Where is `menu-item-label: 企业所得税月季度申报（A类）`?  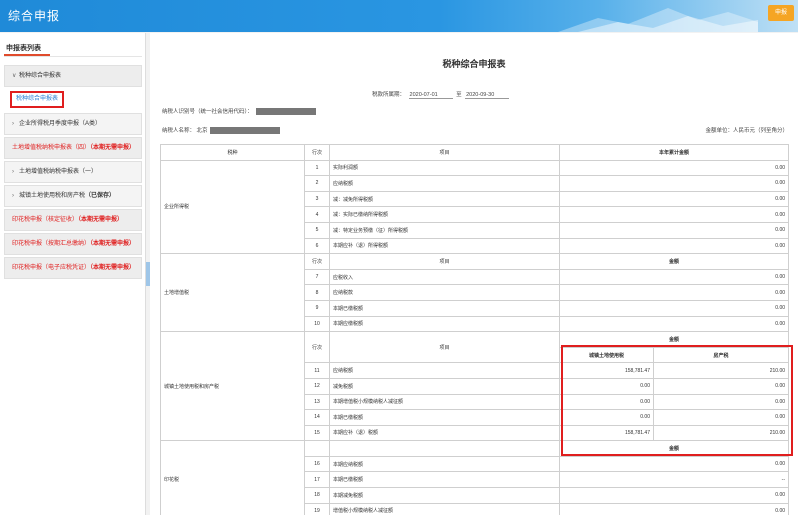 menu-item-label: 企业所得税月季度申报（A类） is located at coordinates (60, 124).